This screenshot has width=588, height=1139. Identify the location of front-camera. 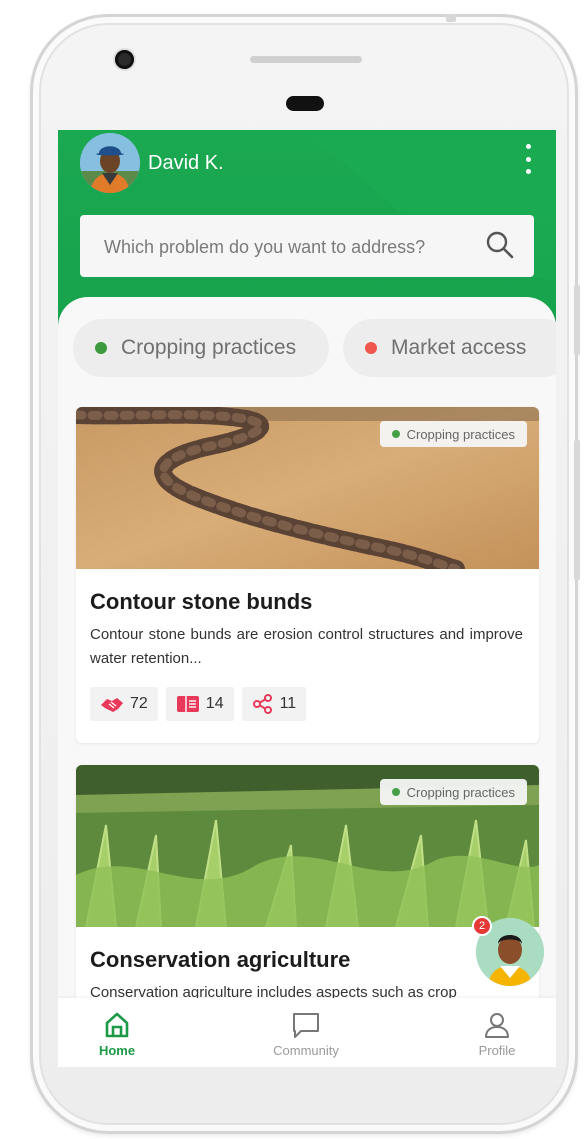
(124, 59).